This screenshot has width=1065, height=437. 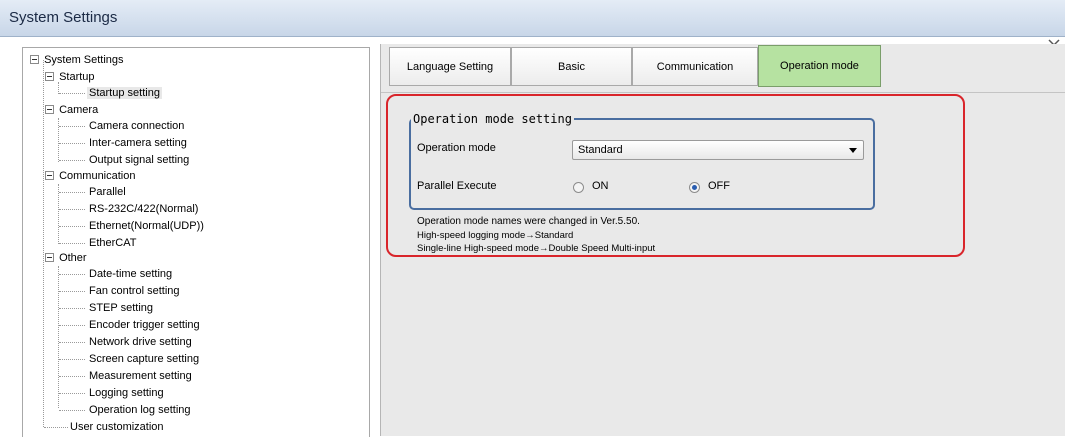 What do you see at coordinates (138, 143) in the screenshot?
I see `tree-item-inter-camera-setting: Inter-camera setting` at bounding box center [138, 143].